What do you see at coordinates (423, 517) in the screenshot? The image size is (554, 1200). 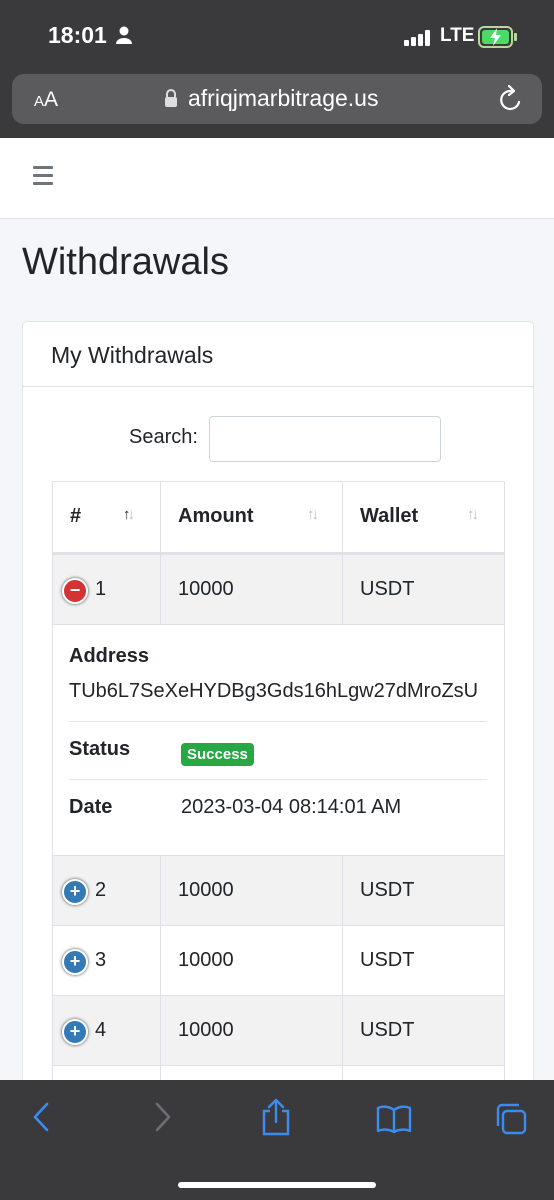 I see `header-wallet: Wallet ↑↓` at bounding box center [423, 517].